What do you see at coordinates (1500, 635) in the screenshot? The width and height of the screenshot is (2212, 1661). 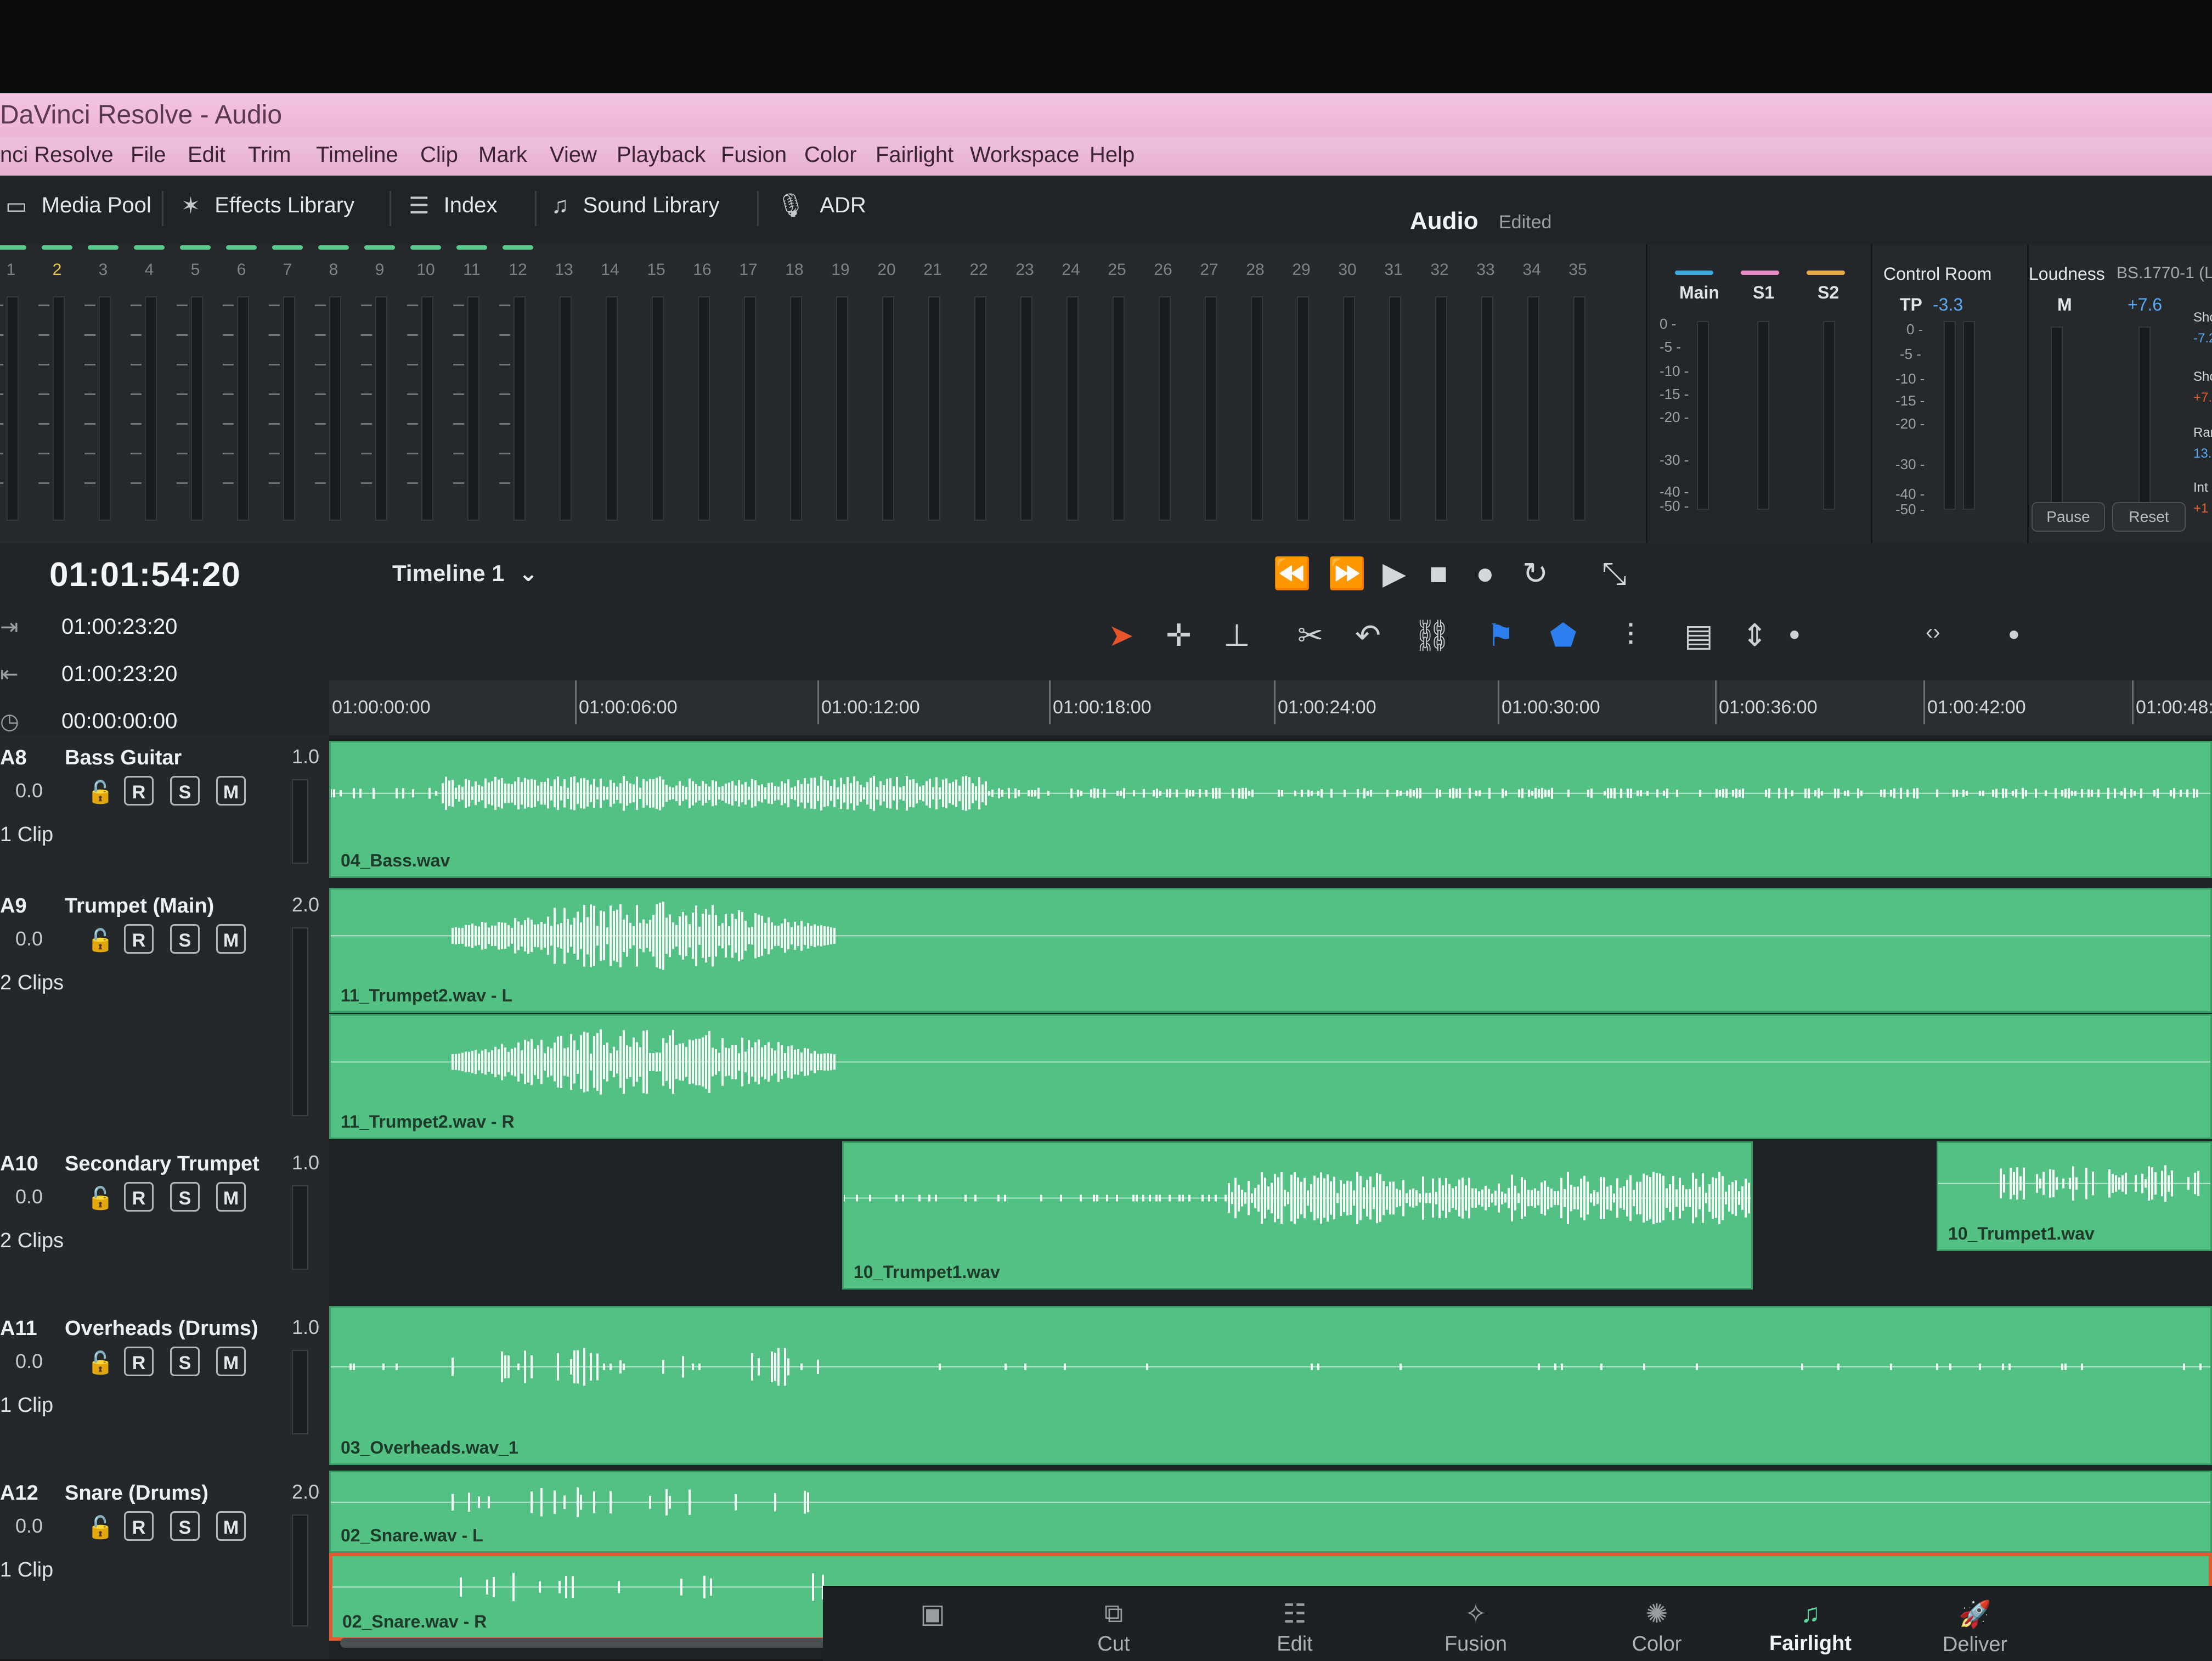 I see `flag-icon: ⚑` at bounding box center [1500, 635].